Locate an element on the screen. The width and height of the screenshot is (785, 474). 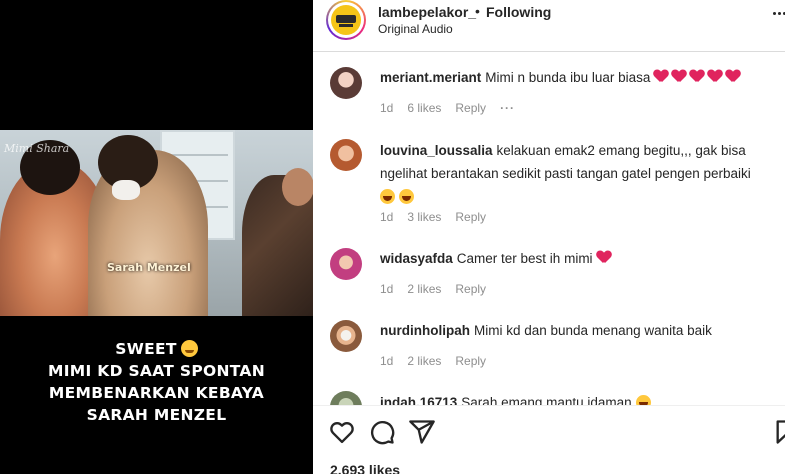
more-options-icon is located at coordinates (779, 14).